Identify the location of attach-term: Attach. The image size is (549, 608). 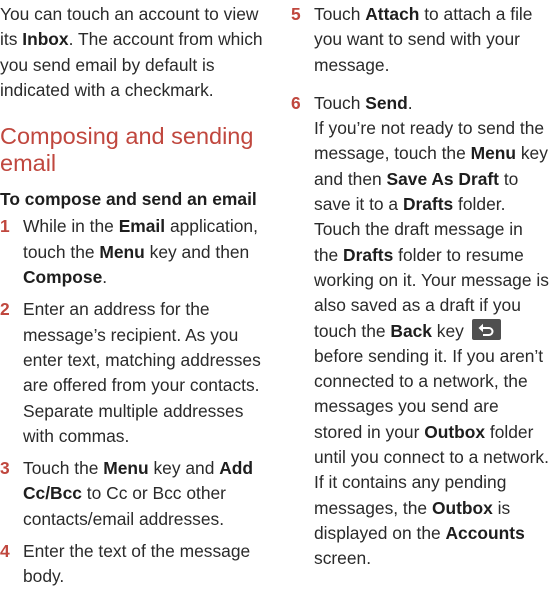
(392, 14).